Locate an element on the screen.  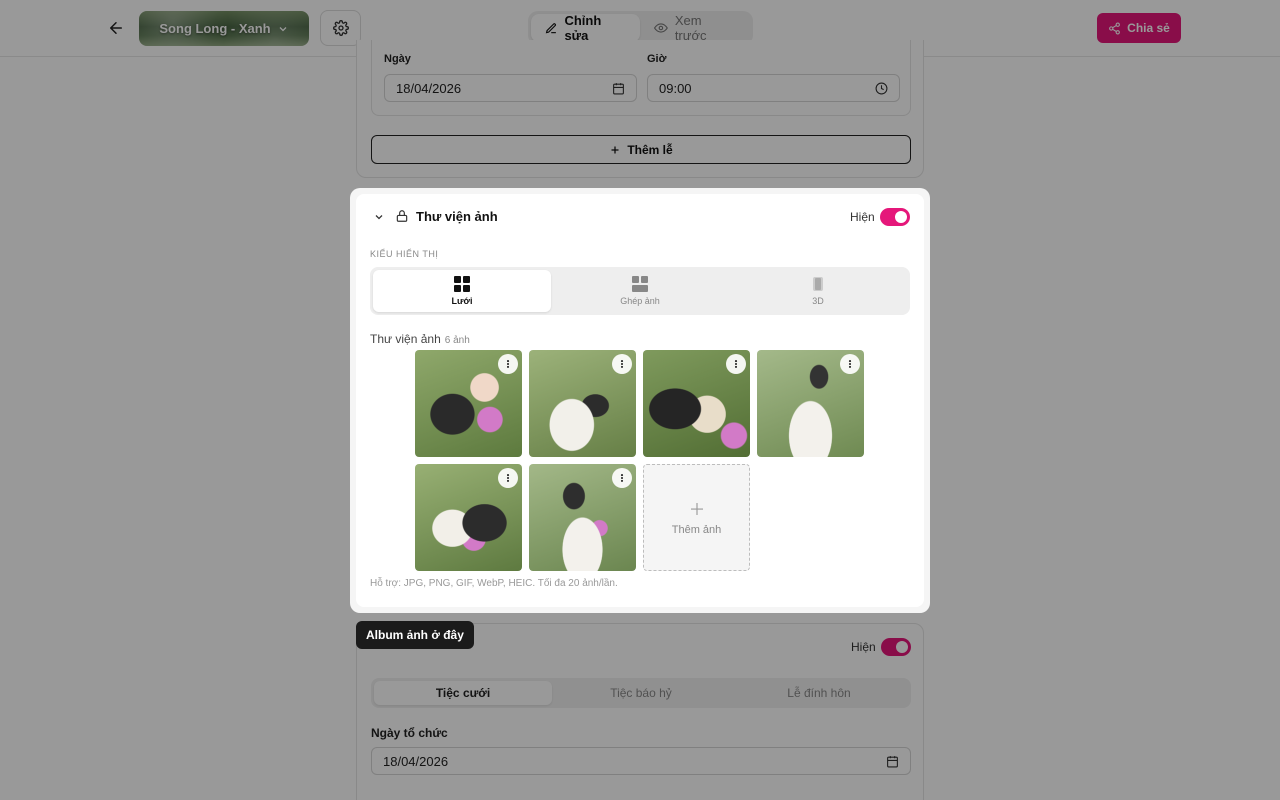
layout-collage-label: Ghép ảnh is located at coordinates (640, 301).